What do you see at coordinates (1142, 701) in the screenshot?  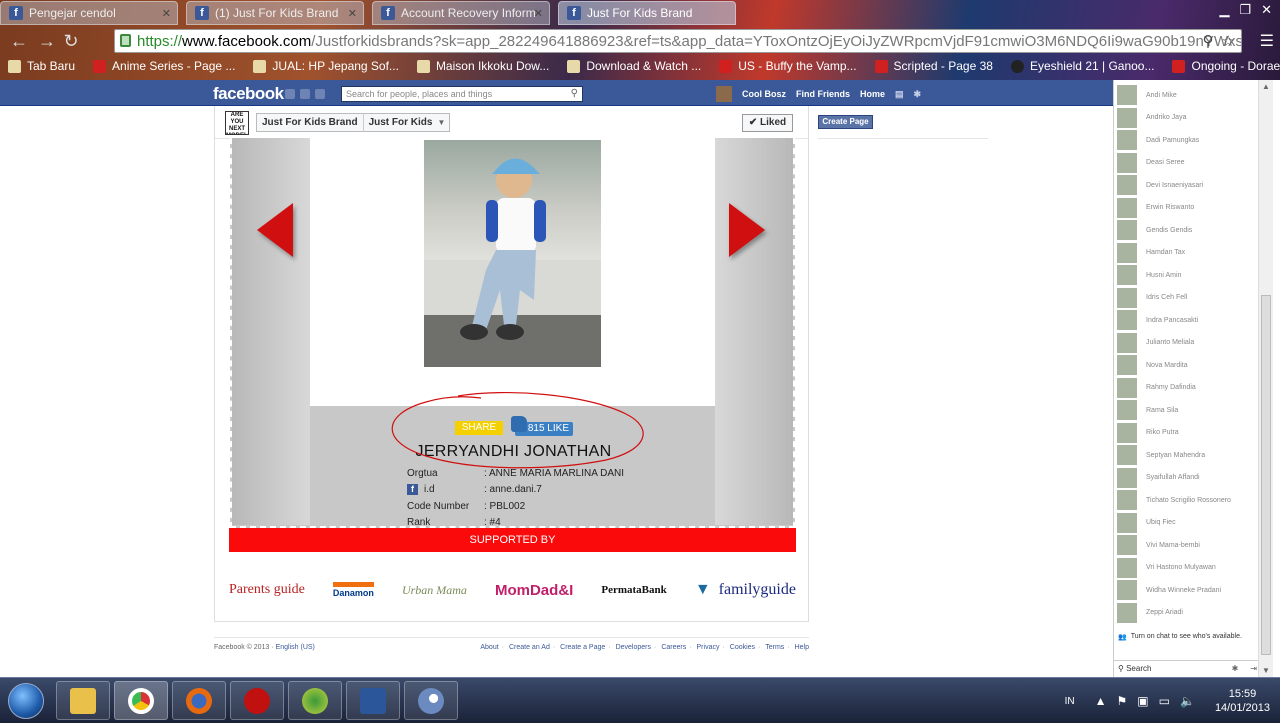 I see `device-icon: ▣` at bounding box center [1142, 701].